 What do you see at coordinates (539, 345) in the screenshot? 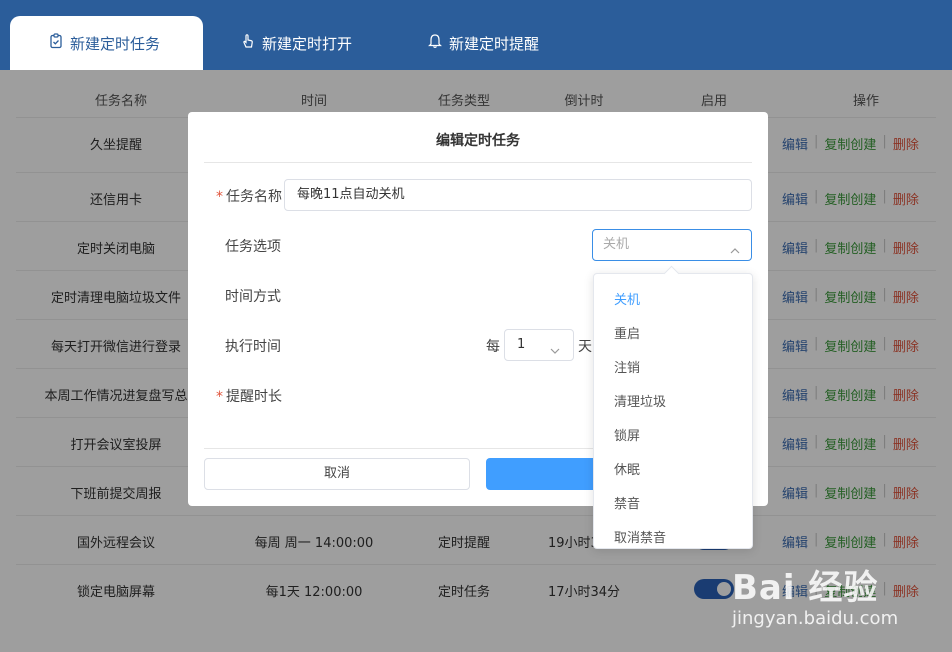
I see `interval-select: 1` at bounding box center [539, 345].